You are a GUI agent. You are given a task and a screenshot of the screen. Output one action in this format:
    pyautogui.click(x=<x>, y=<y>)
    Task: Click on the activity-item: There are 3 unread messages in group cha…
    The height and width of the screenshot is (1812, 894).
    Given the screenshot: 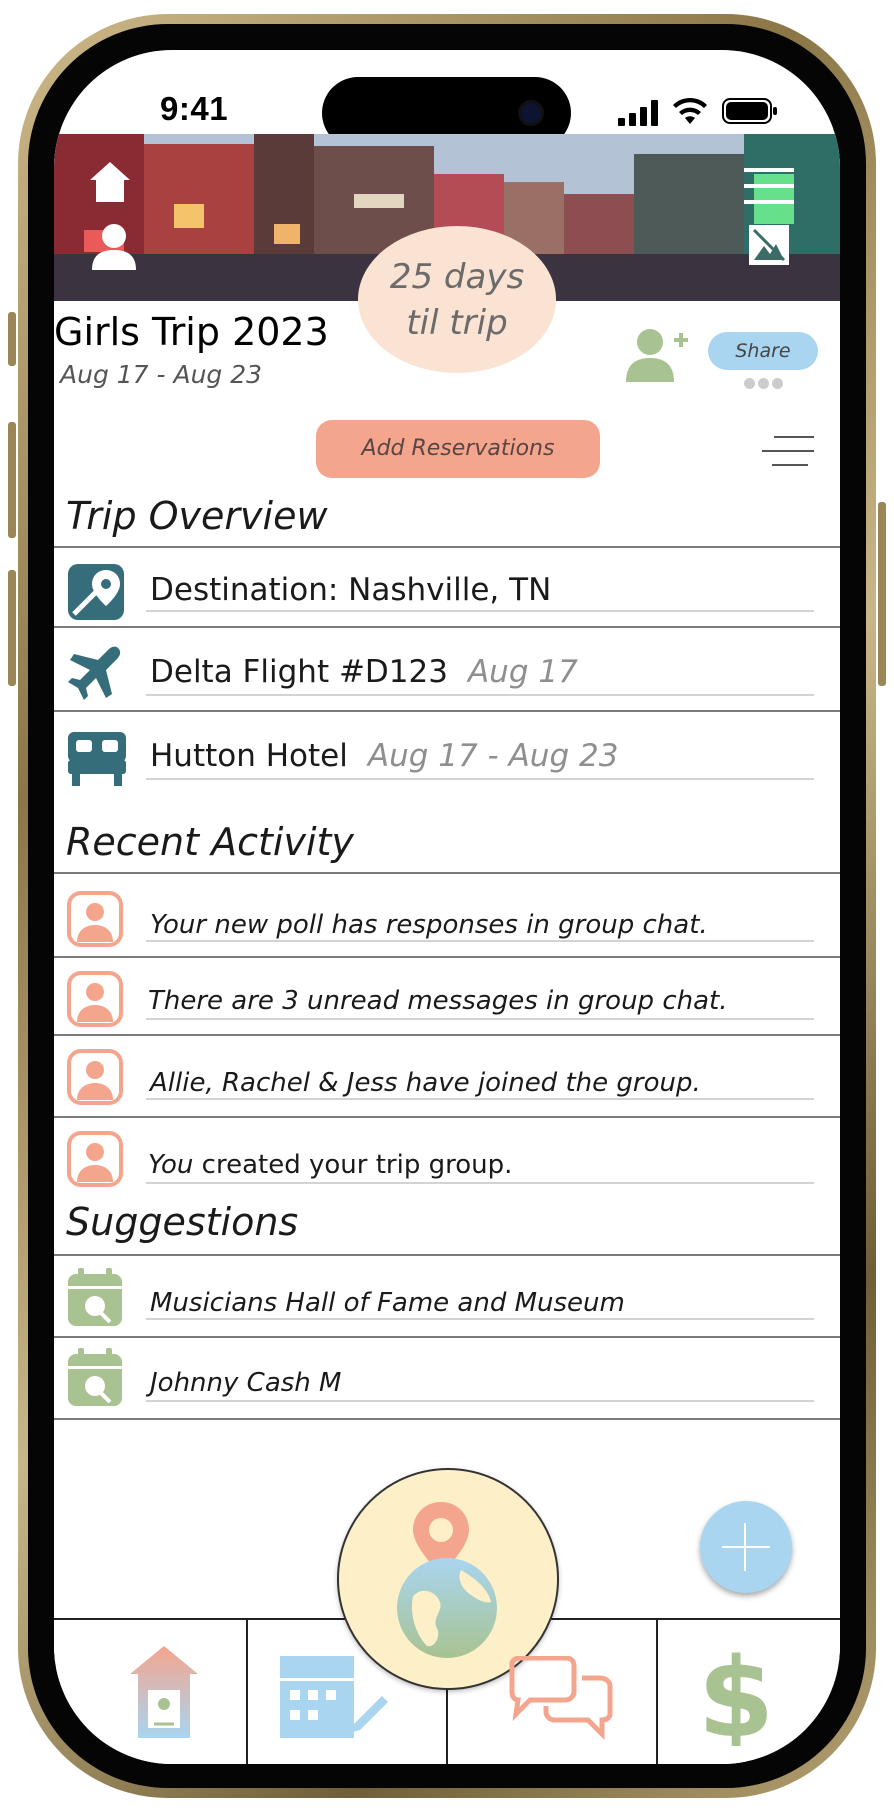 What is the action you would take?
    pyautogui.click(x=447, y=996)
    